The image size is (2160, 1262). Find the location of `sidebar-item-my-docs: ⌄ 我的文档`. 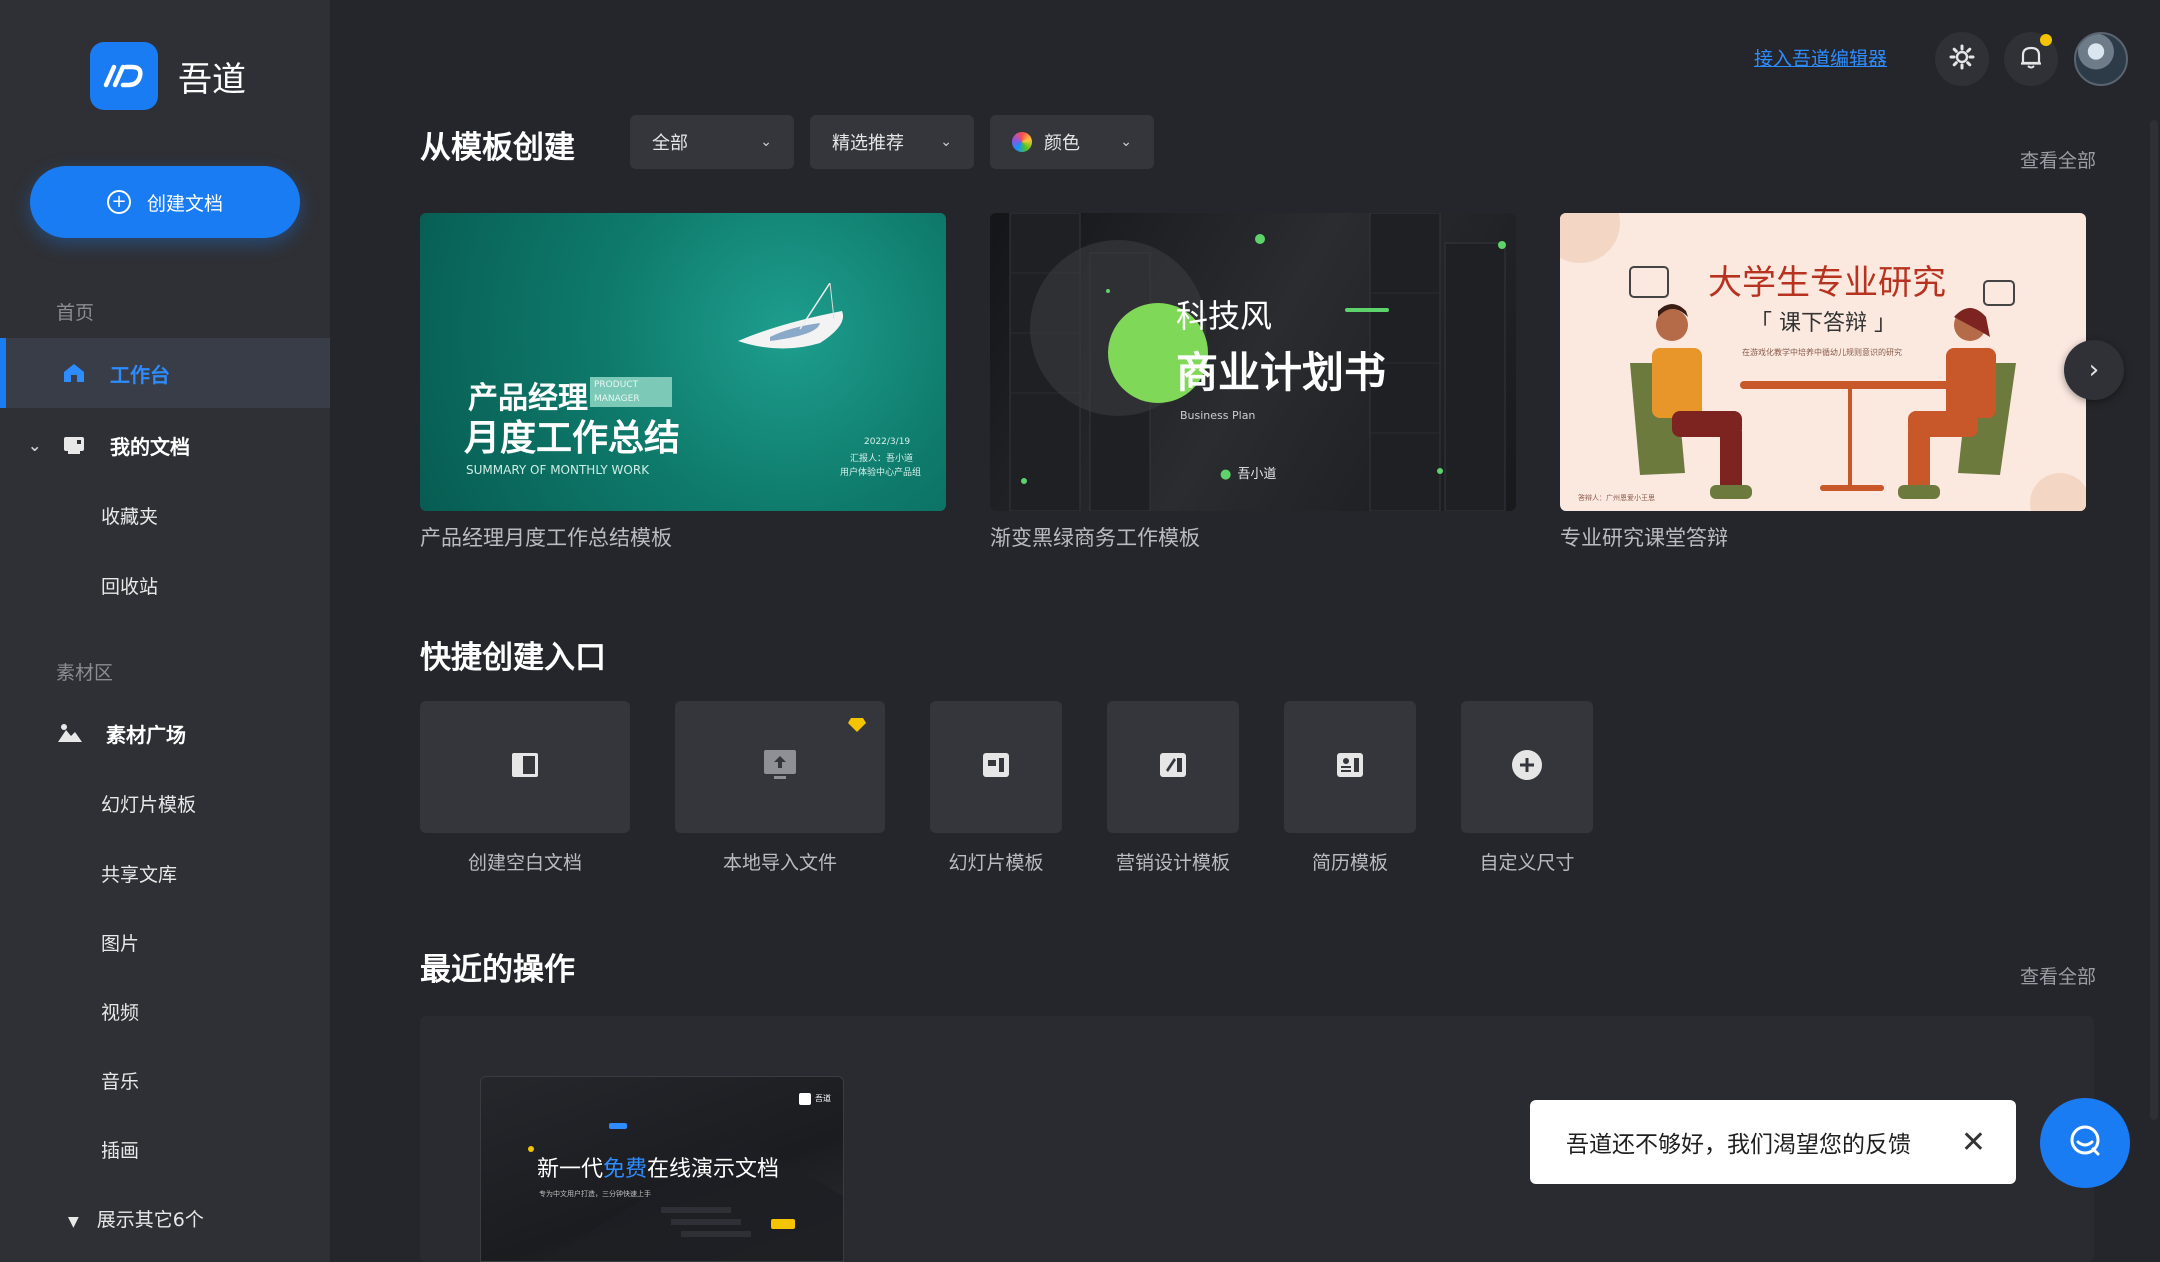

sidebar-item-my-docs: ⌄ 我的文档 is located at coordinates (165, 445).